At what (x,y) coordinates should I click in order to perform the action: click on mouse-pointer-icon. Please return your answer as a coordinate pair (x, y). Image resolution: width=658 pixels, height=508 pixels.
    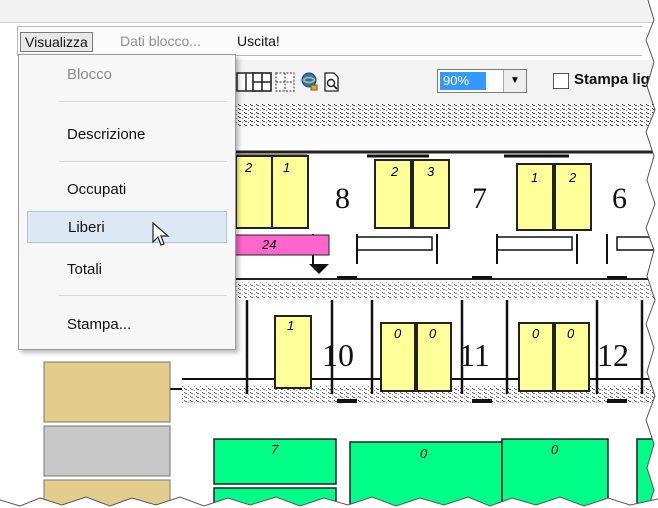
    Looking at the image, I should click on (161, 234).